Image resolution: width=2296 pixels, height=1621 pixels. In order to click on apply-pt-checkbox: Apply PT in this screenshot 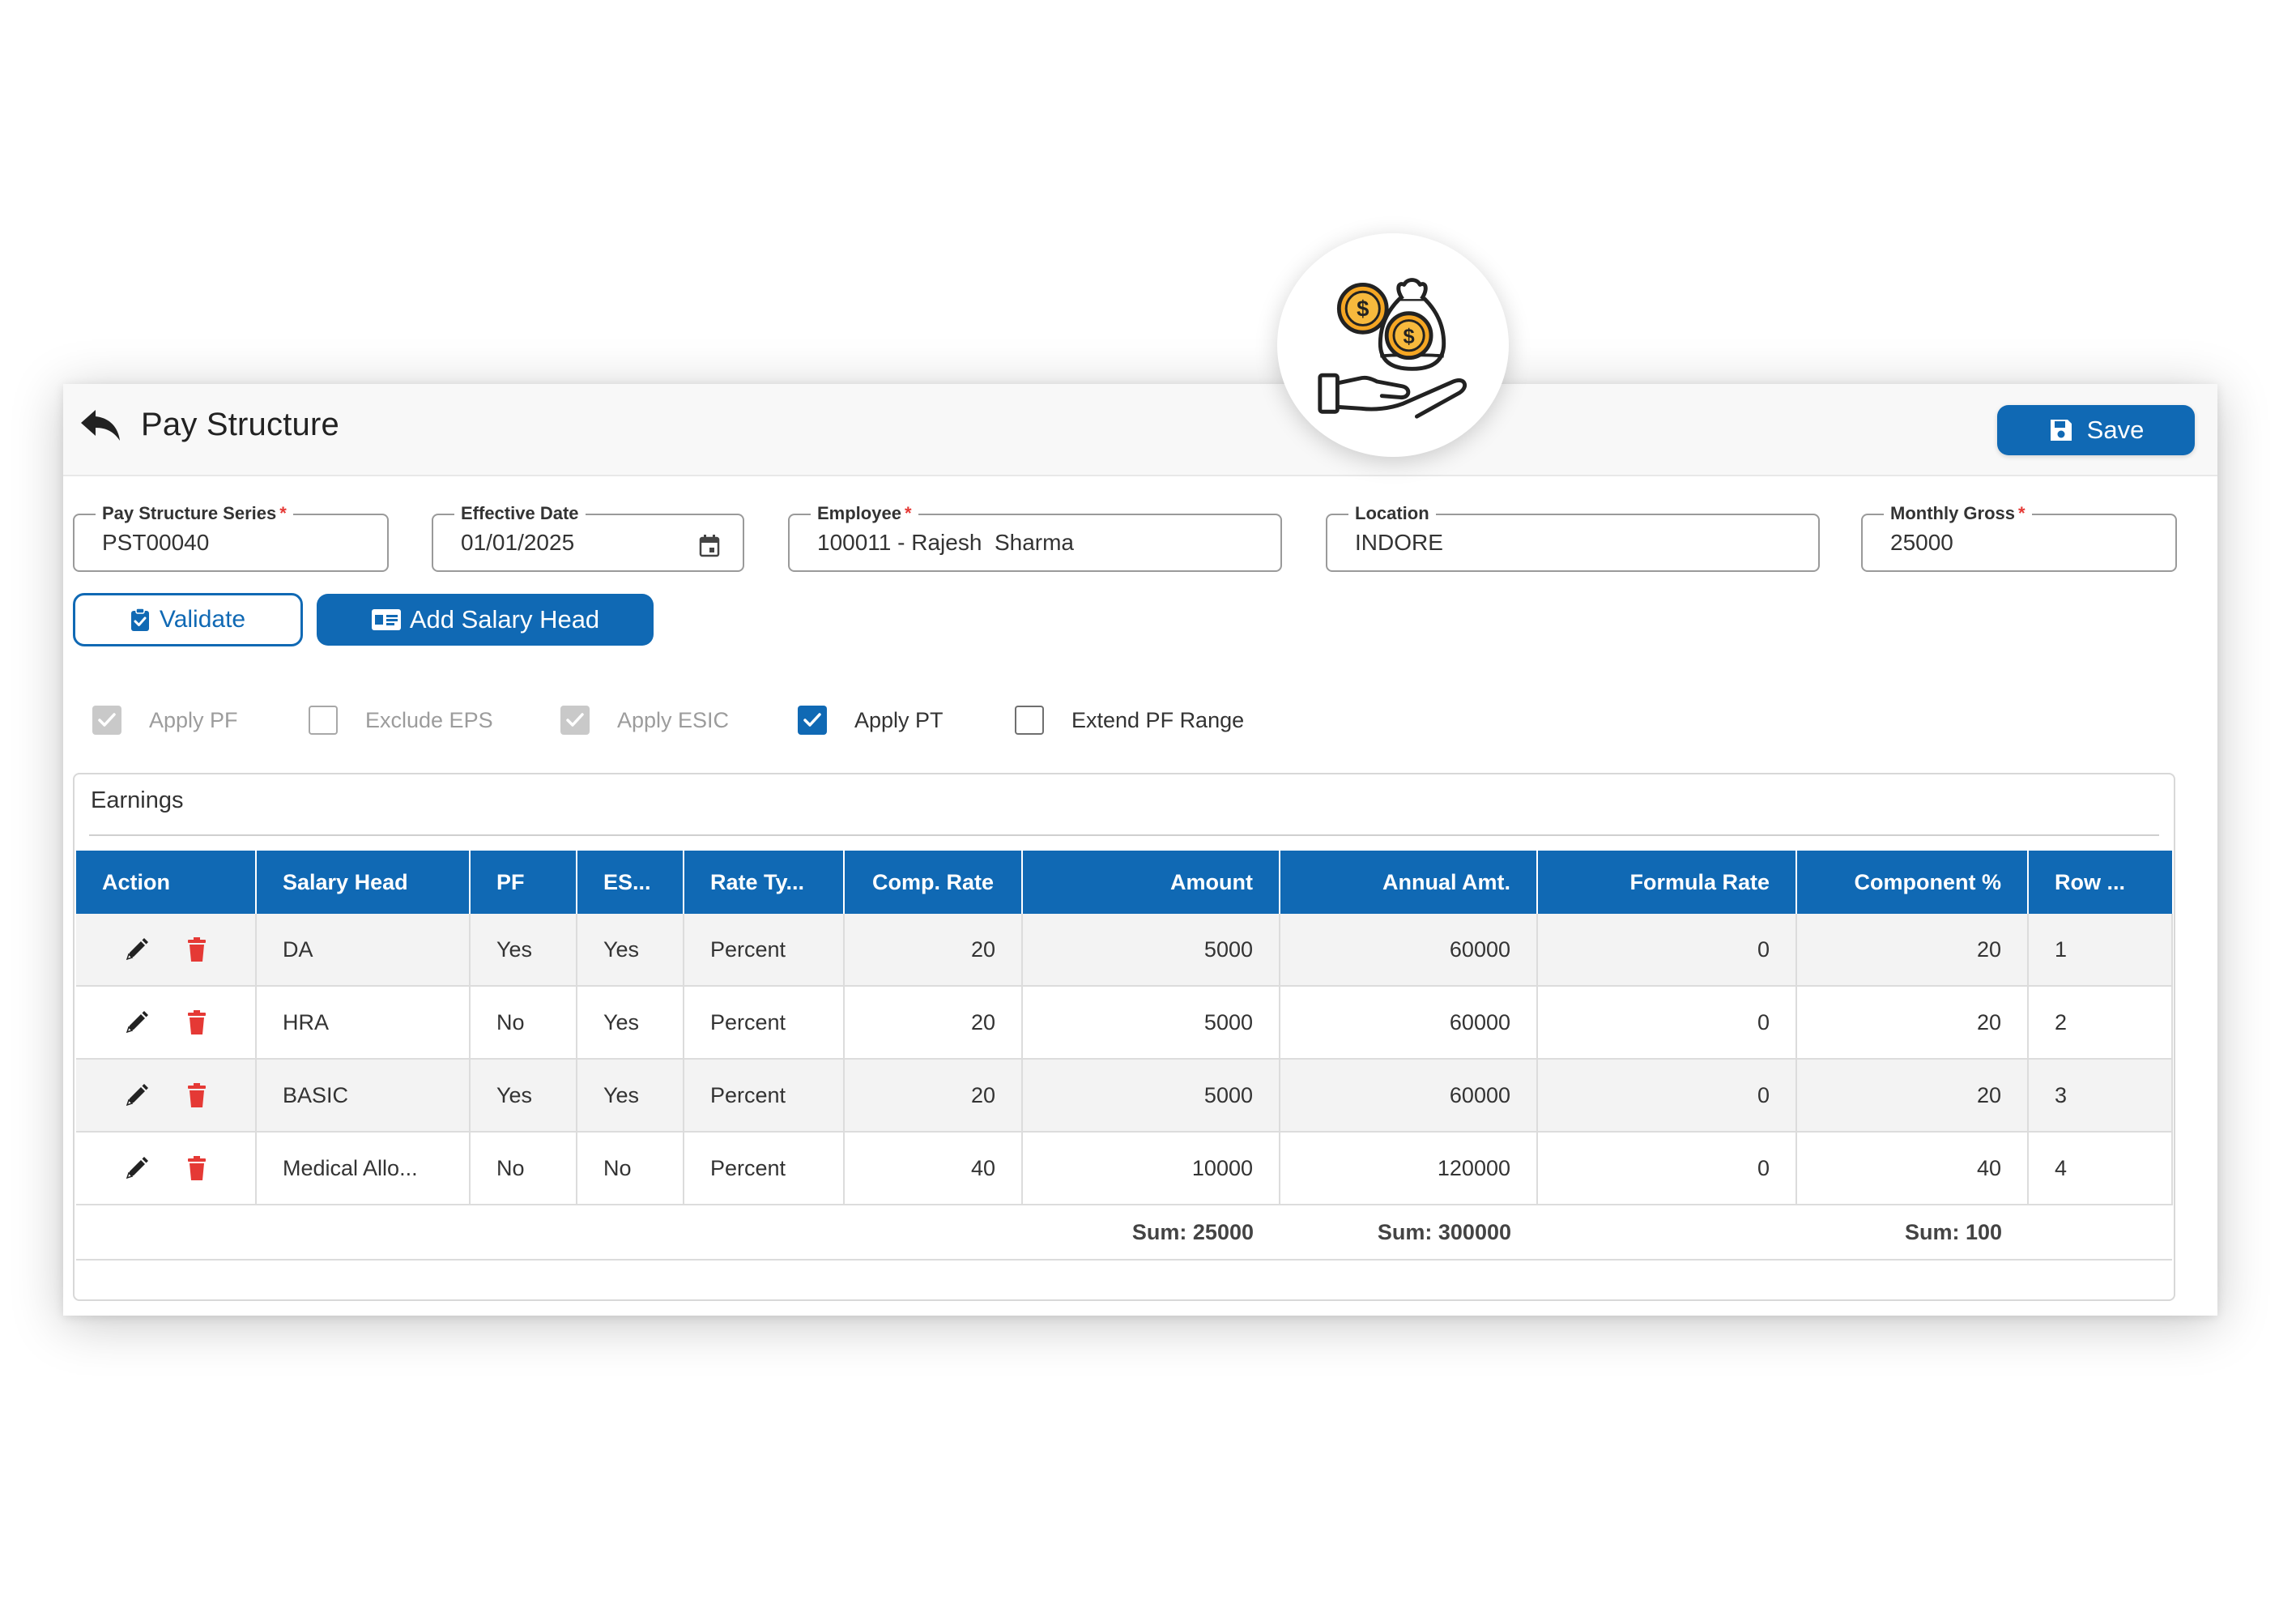, I will do `click(871, 720)`.